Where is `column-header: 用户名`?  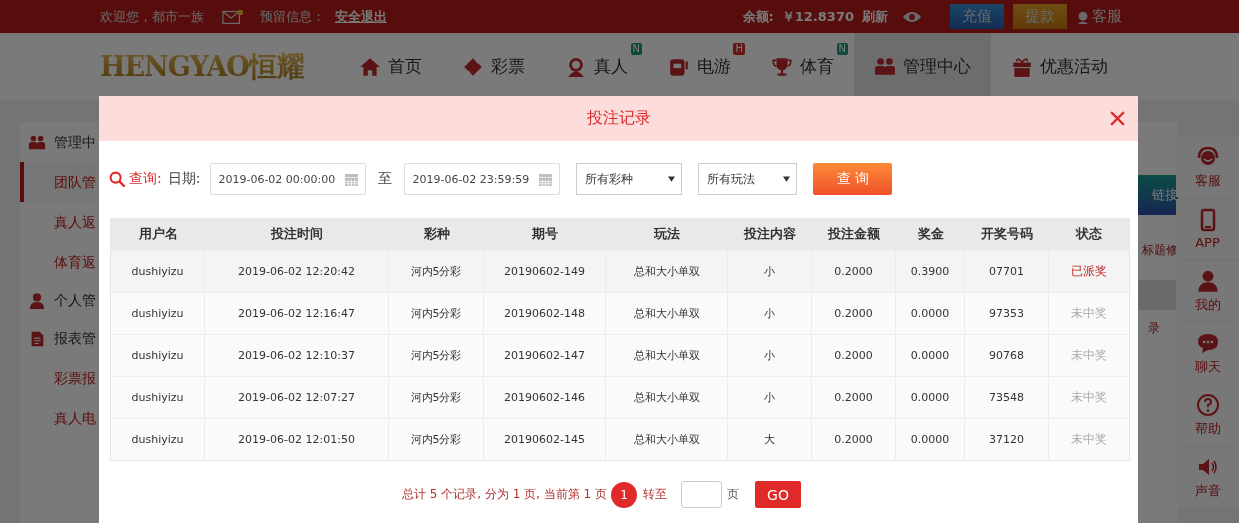
column-header: 用户名 is located at coordinates (158, 234).